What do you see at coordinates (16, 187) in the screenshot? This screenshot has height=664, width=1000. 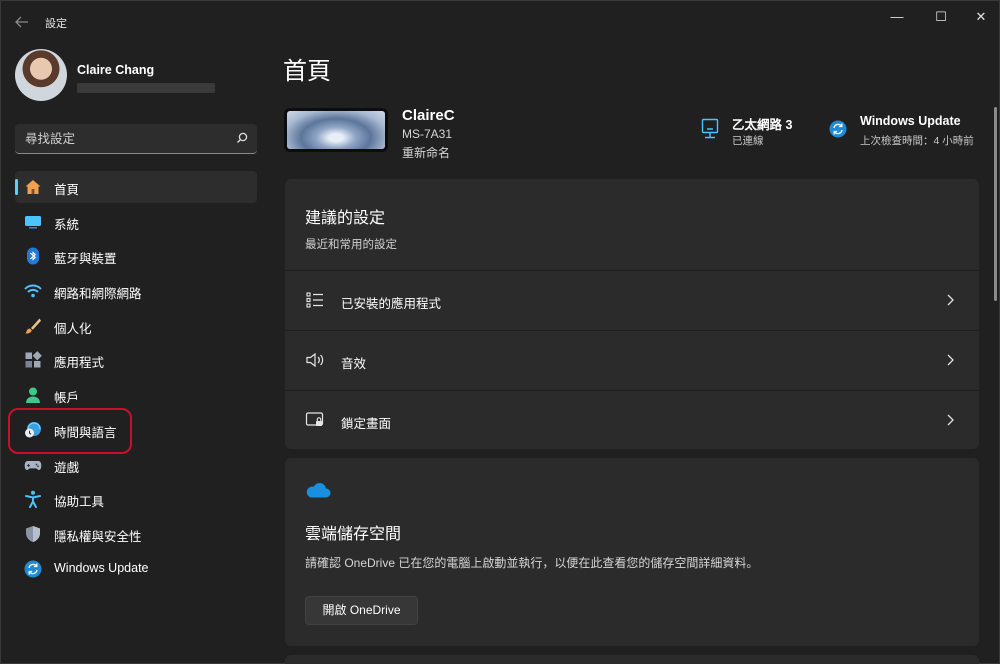 I see `active-indicator` at bounding box center [16, 187].